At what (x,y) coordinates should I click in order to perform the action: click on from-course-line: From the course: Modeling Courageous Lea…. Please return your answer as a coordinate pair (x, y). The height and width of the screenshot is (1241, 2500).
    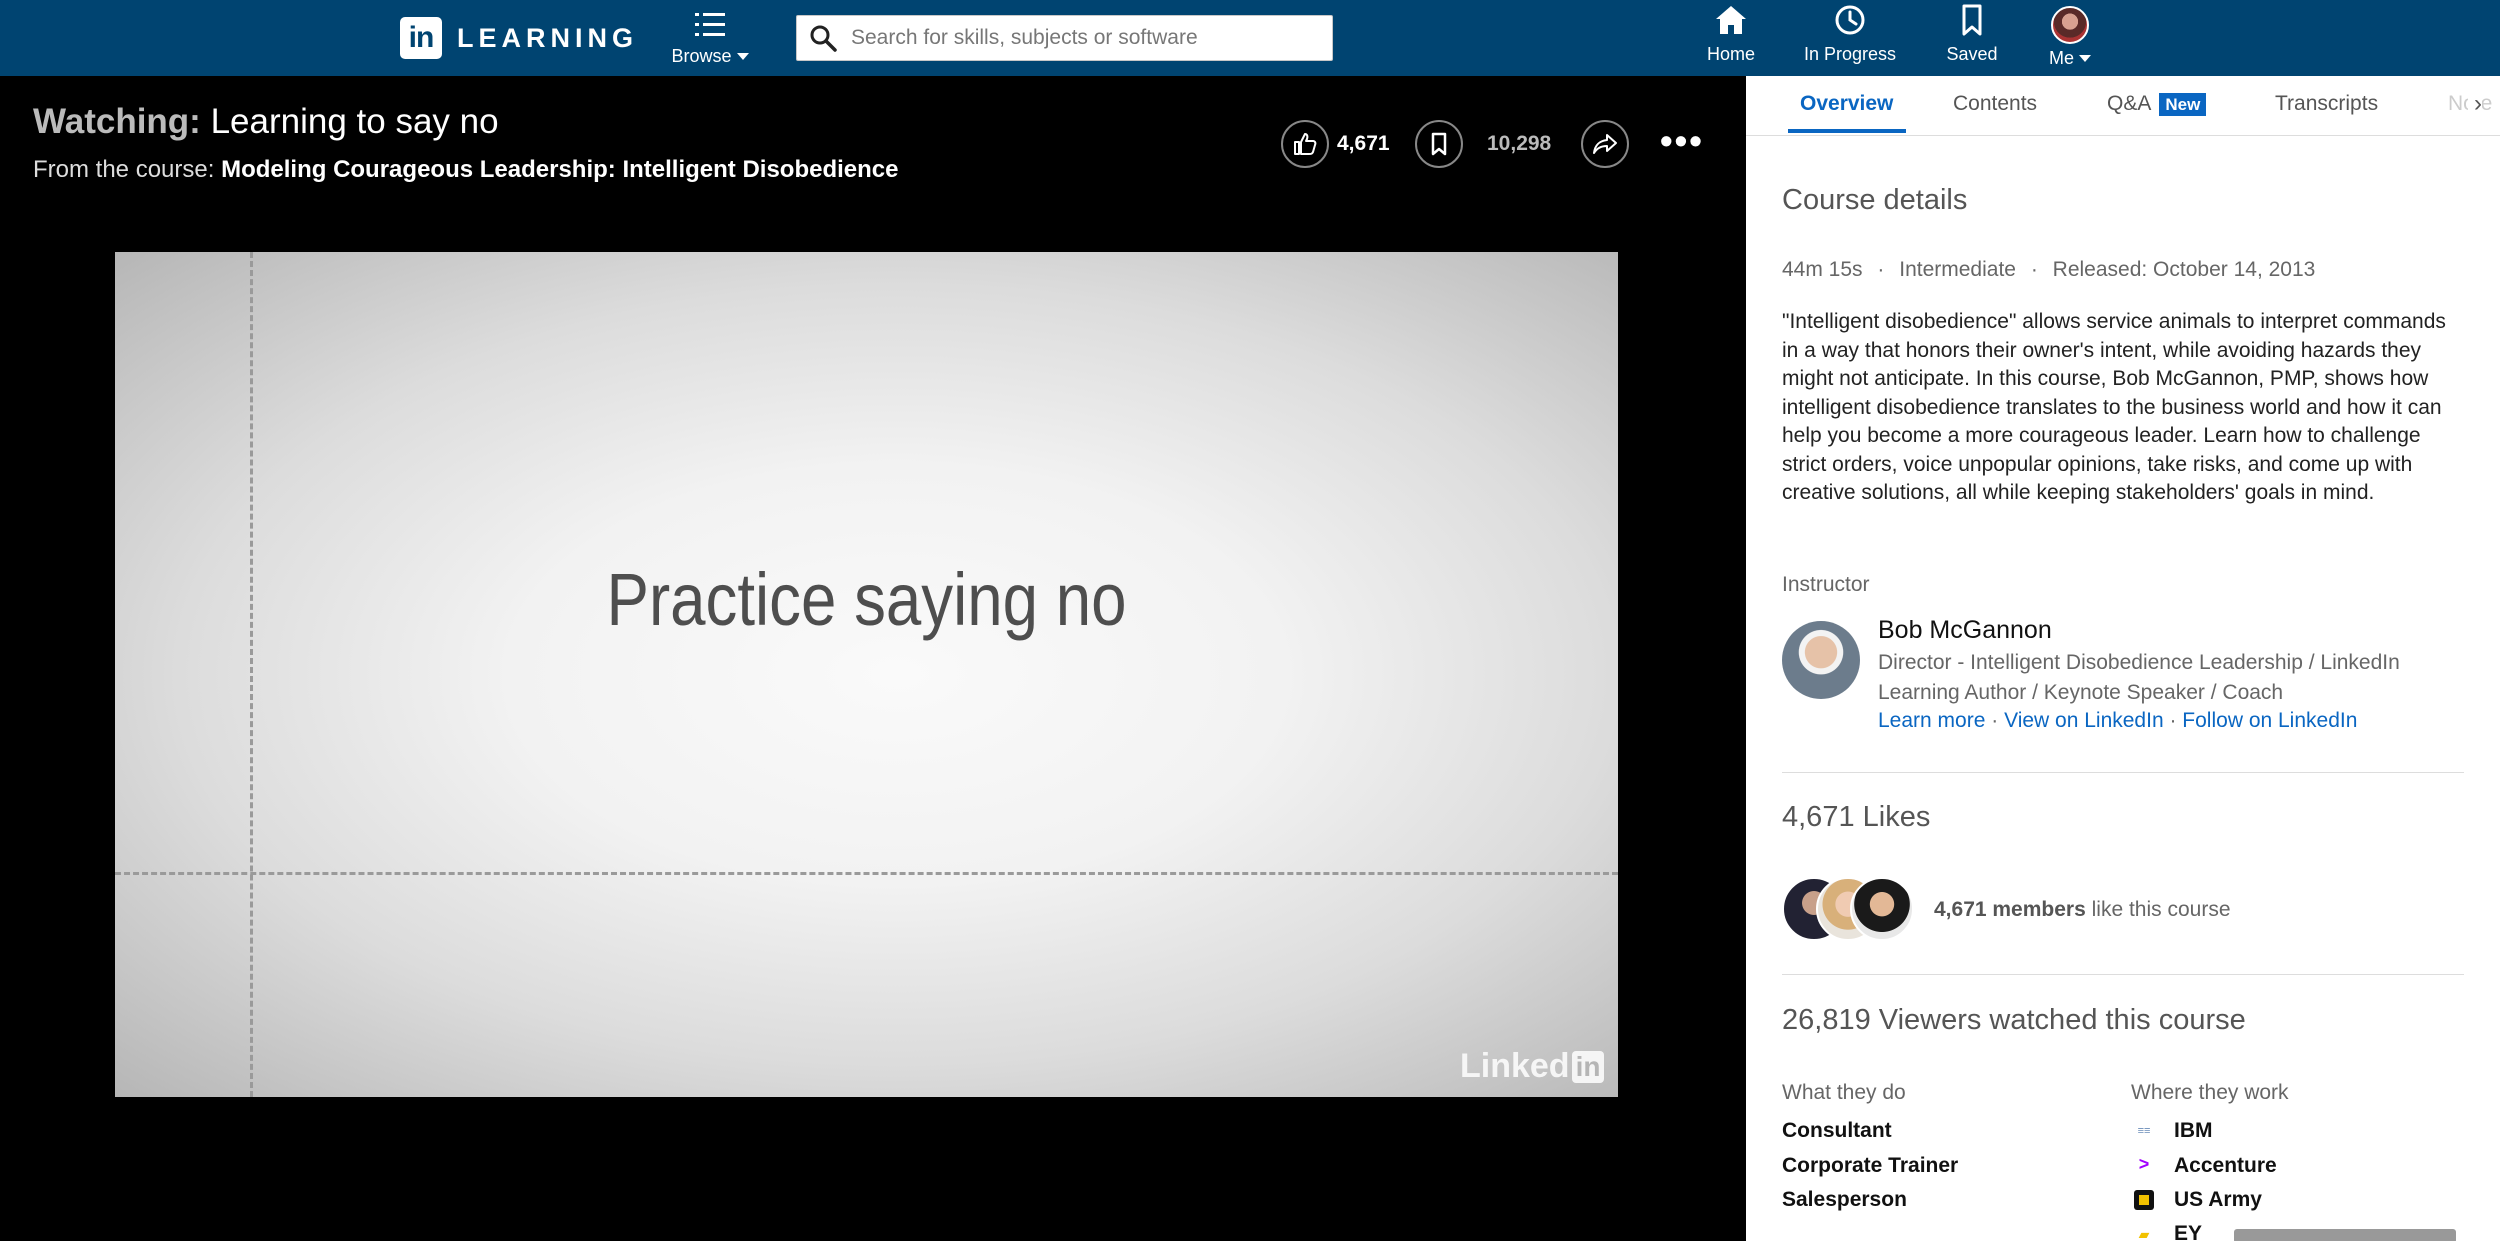
    Looking at the image, I should click on (466, 170).